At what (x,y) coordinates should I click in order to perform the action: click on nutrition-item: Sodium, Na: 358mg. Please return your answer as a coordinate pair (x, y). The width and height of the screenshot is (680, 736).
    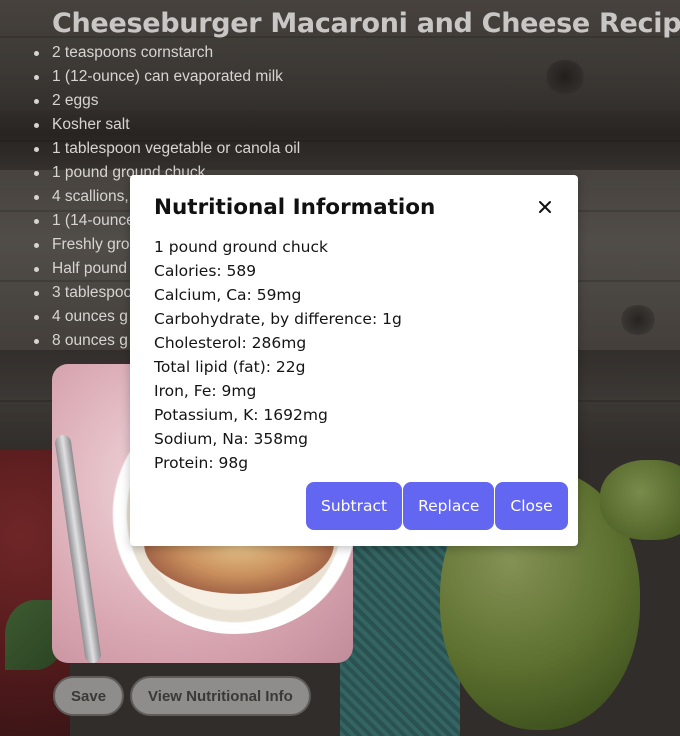
    Looking at the image, I should click on (231, 439).